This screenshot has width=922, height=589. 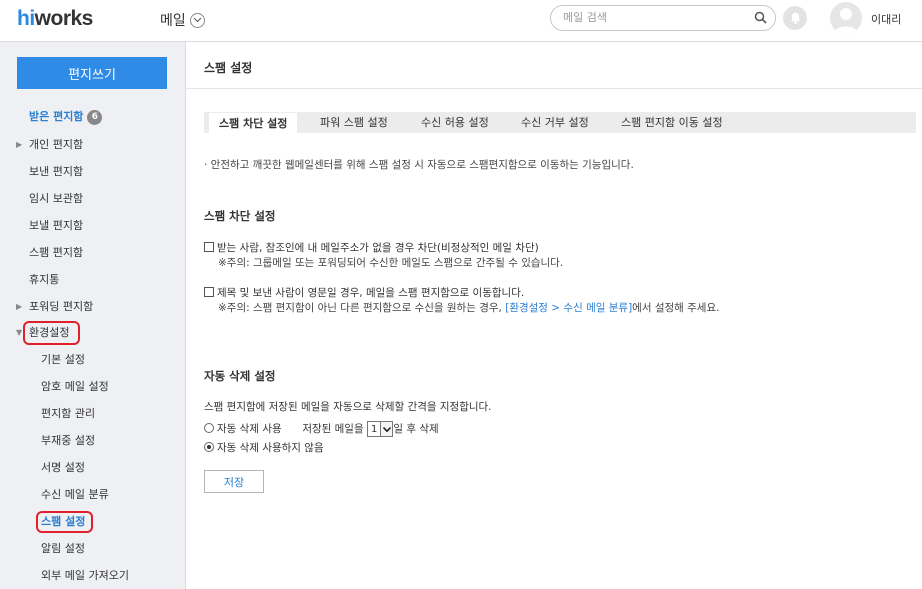 What do you see at coordinates (461, 21) in the screenshot?
I see `top-header: hiworks 메일 이대리` at bounding box center [461, 21].